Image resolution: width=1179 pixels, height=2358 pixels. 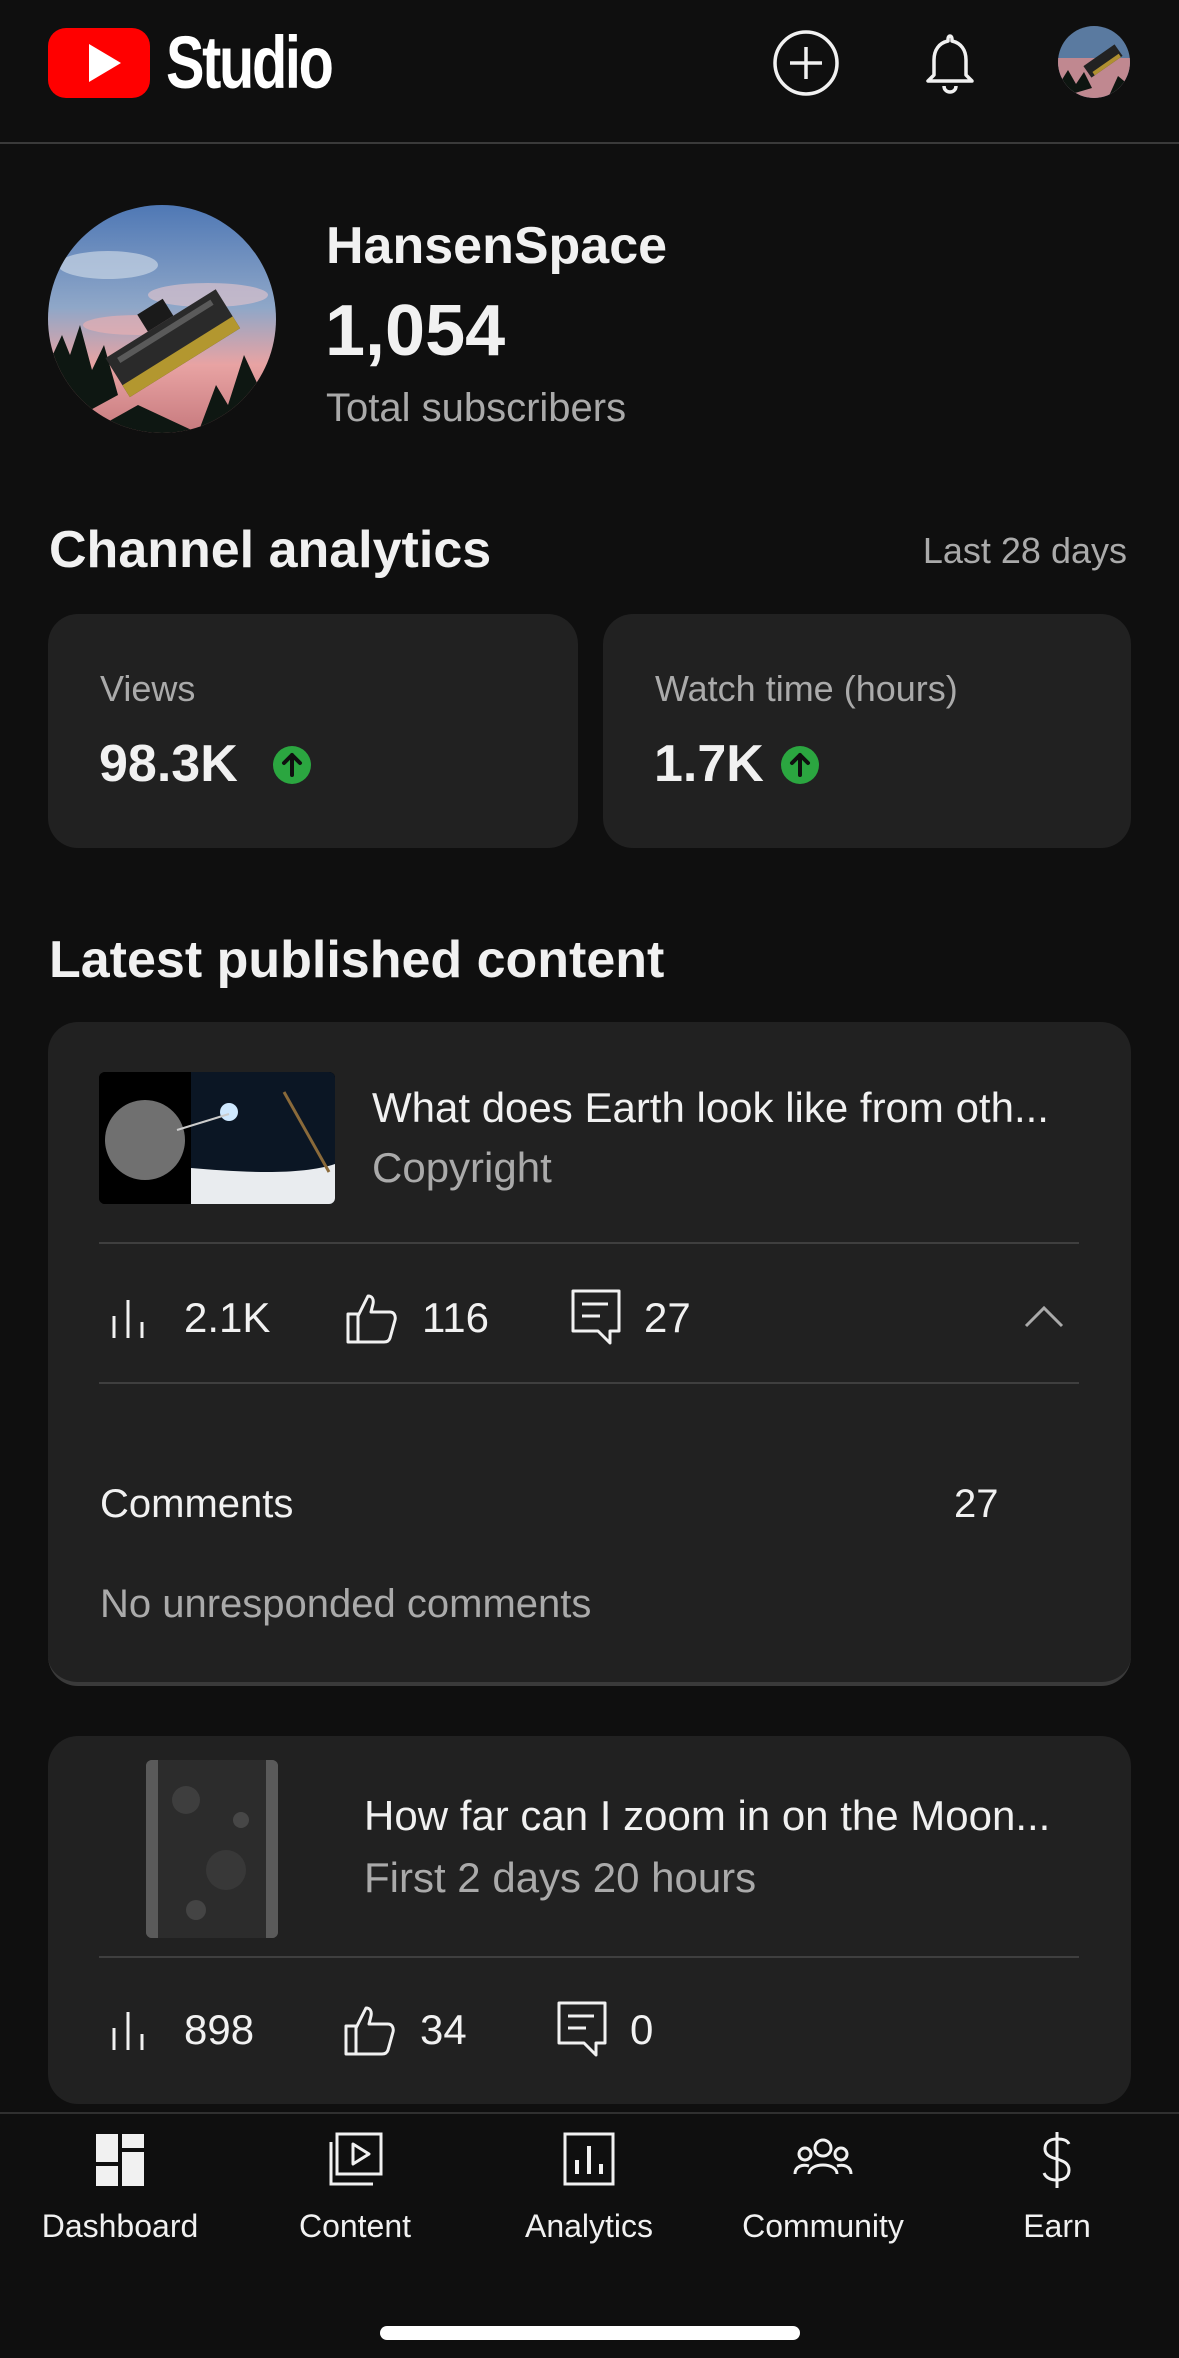 What do you see at coordinates (462, 1167) in the screenshot?
I see `video-status: Copyright` at bounding box center [462, 1167].